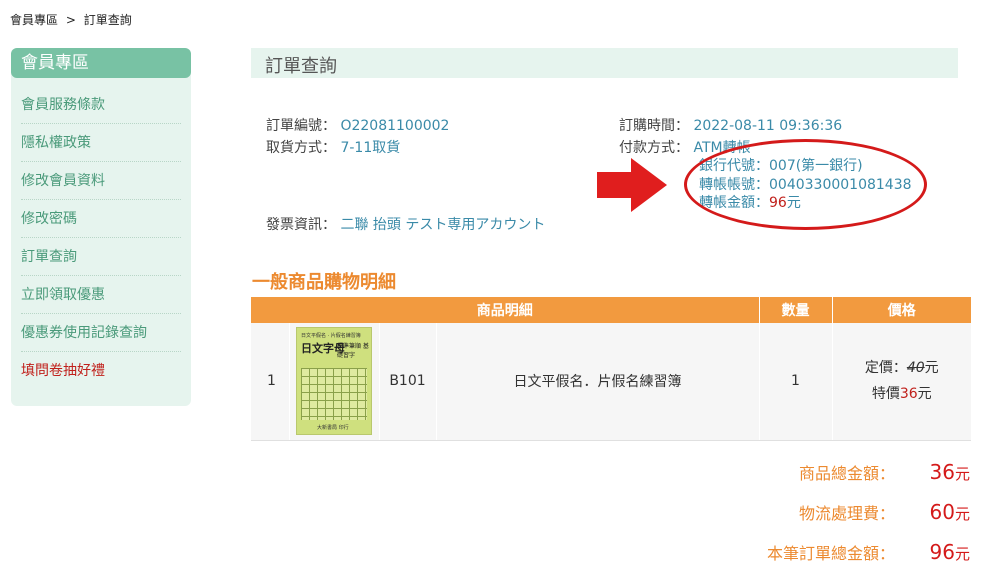 This screenshot has height=585, width=985. I want to click on product-name: 日文平假名．片假名練習簿, so click(598, 382).